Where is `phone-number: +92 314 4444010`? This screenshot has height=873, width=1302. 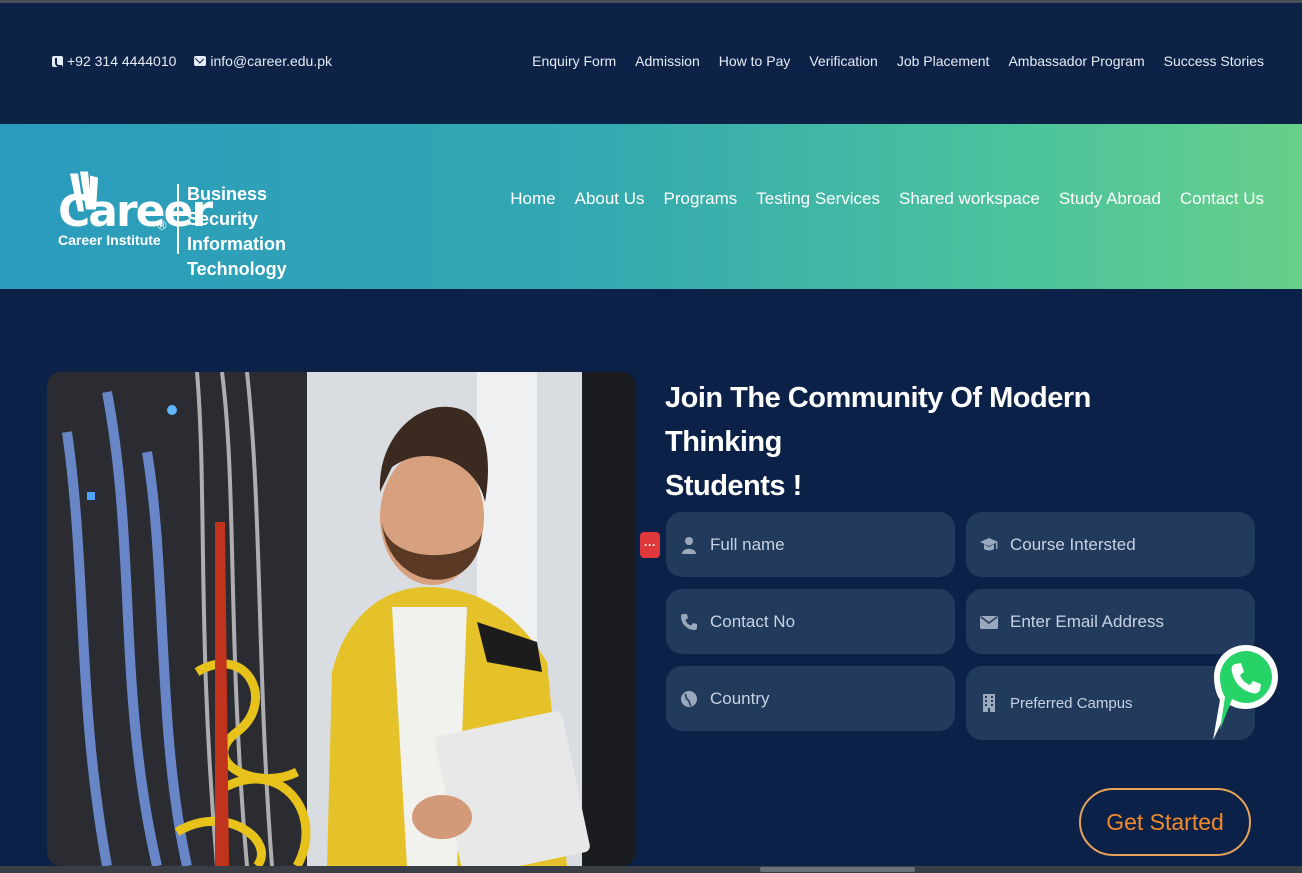 phone-number: +92 314 4444010 is located at coordinates (121, 61).